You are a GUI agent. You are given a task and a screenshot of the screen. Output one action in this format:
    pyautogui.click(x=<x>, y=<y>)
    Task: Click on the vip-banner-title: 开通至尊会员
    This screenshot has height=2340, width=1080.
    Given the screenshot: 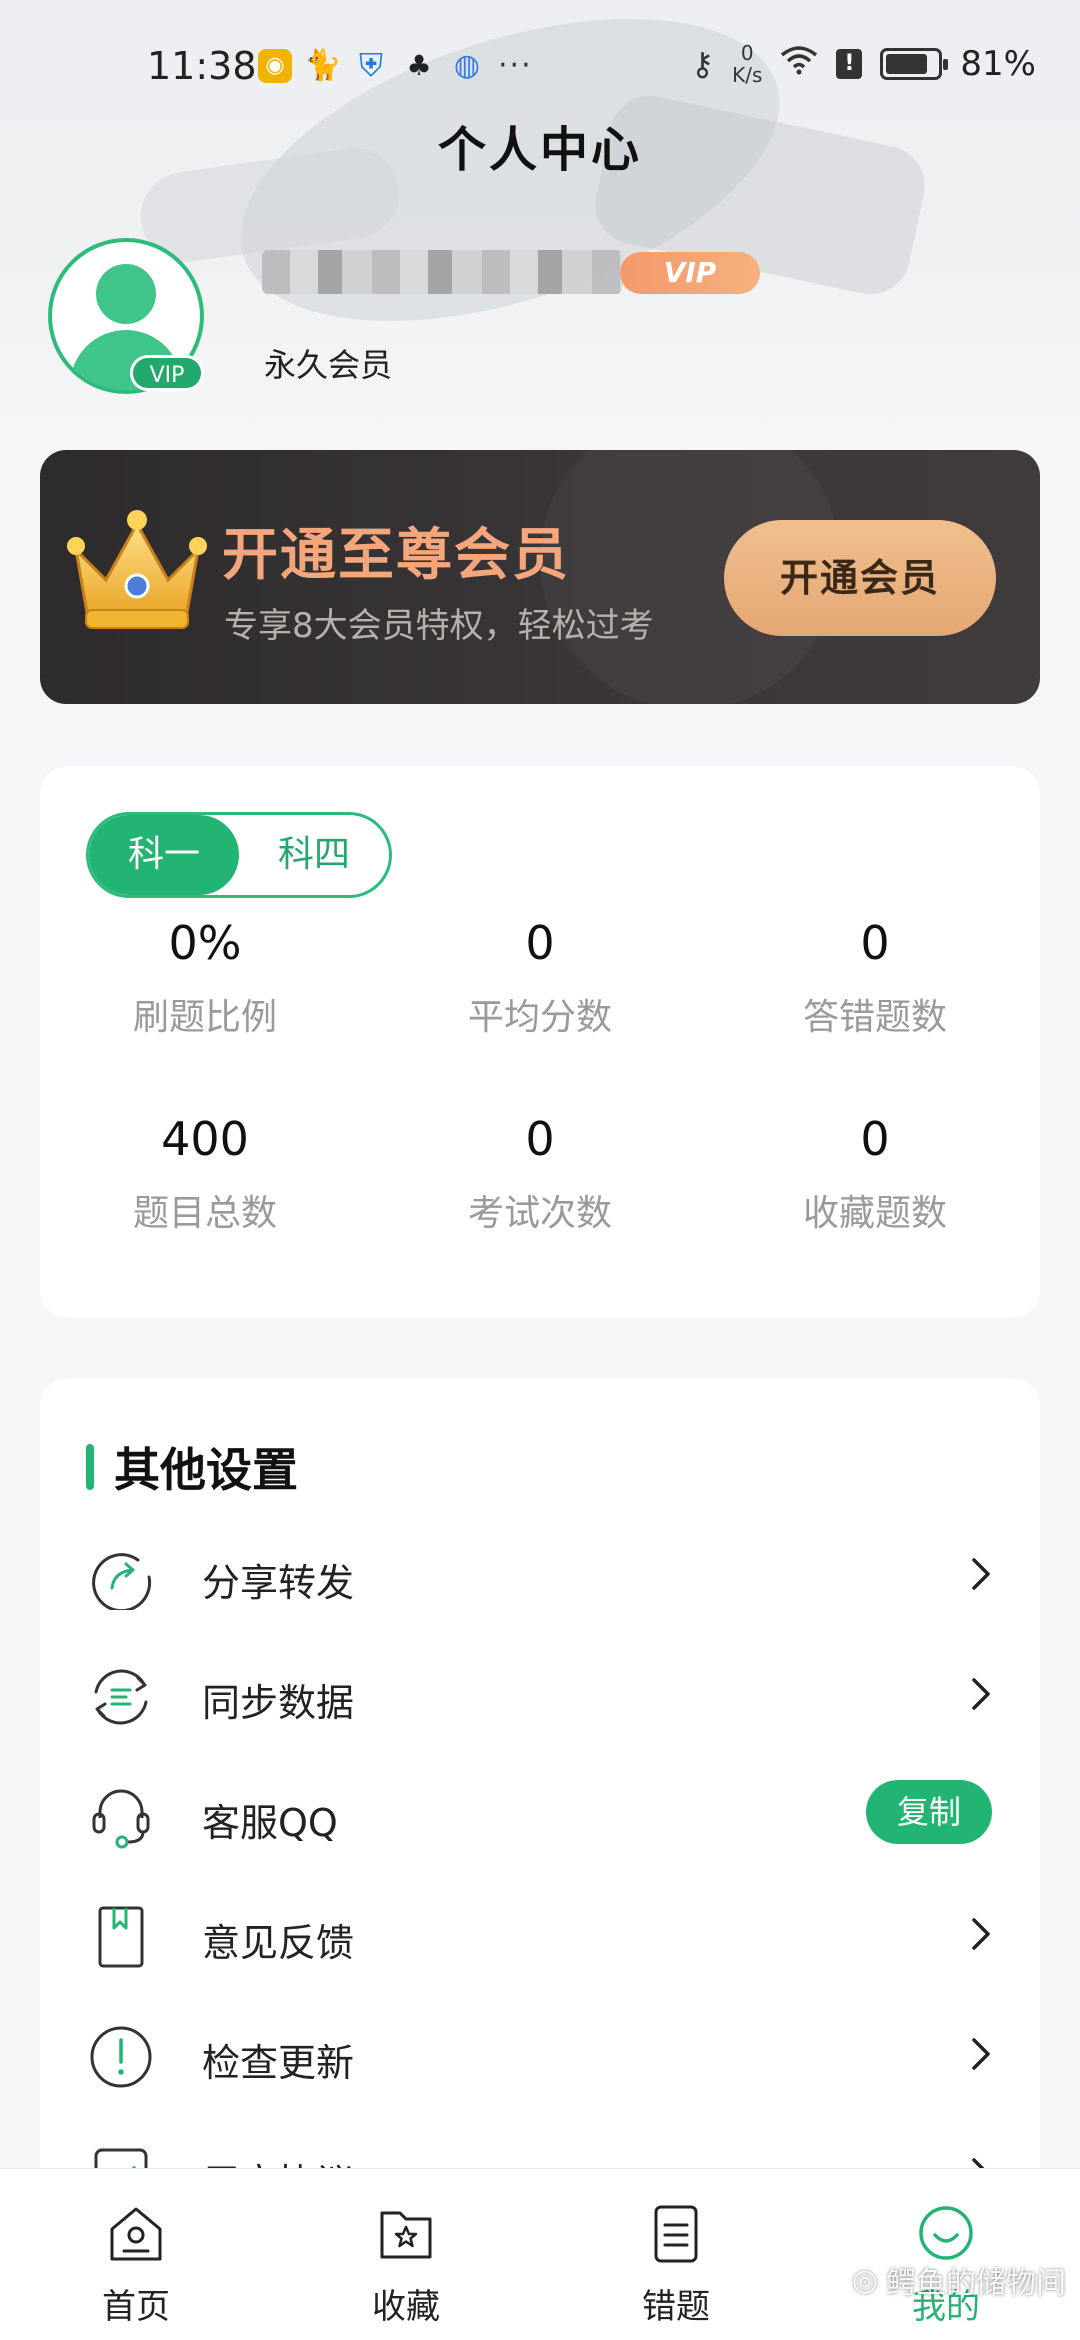 What is the action you would take?
    pyautogui.click(x=396, y=555)
    